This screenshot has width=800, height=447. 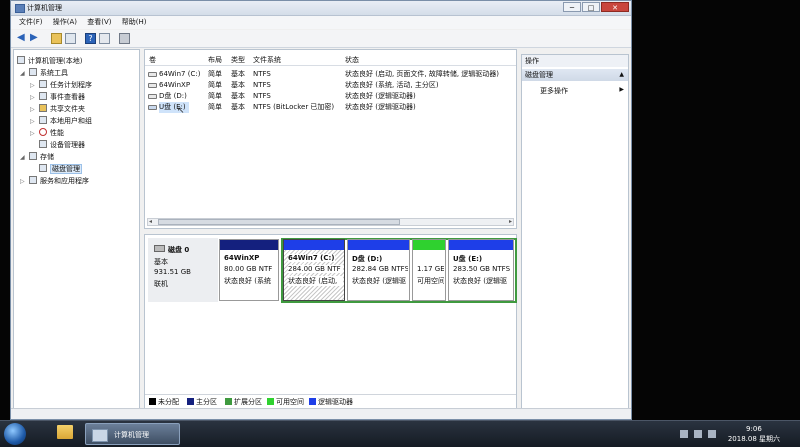 I want to click on partition-u-e: U盘 (E:) 283.50 GB NTFS 状态良好 (逻辑驱, so click(x=481, y=270).